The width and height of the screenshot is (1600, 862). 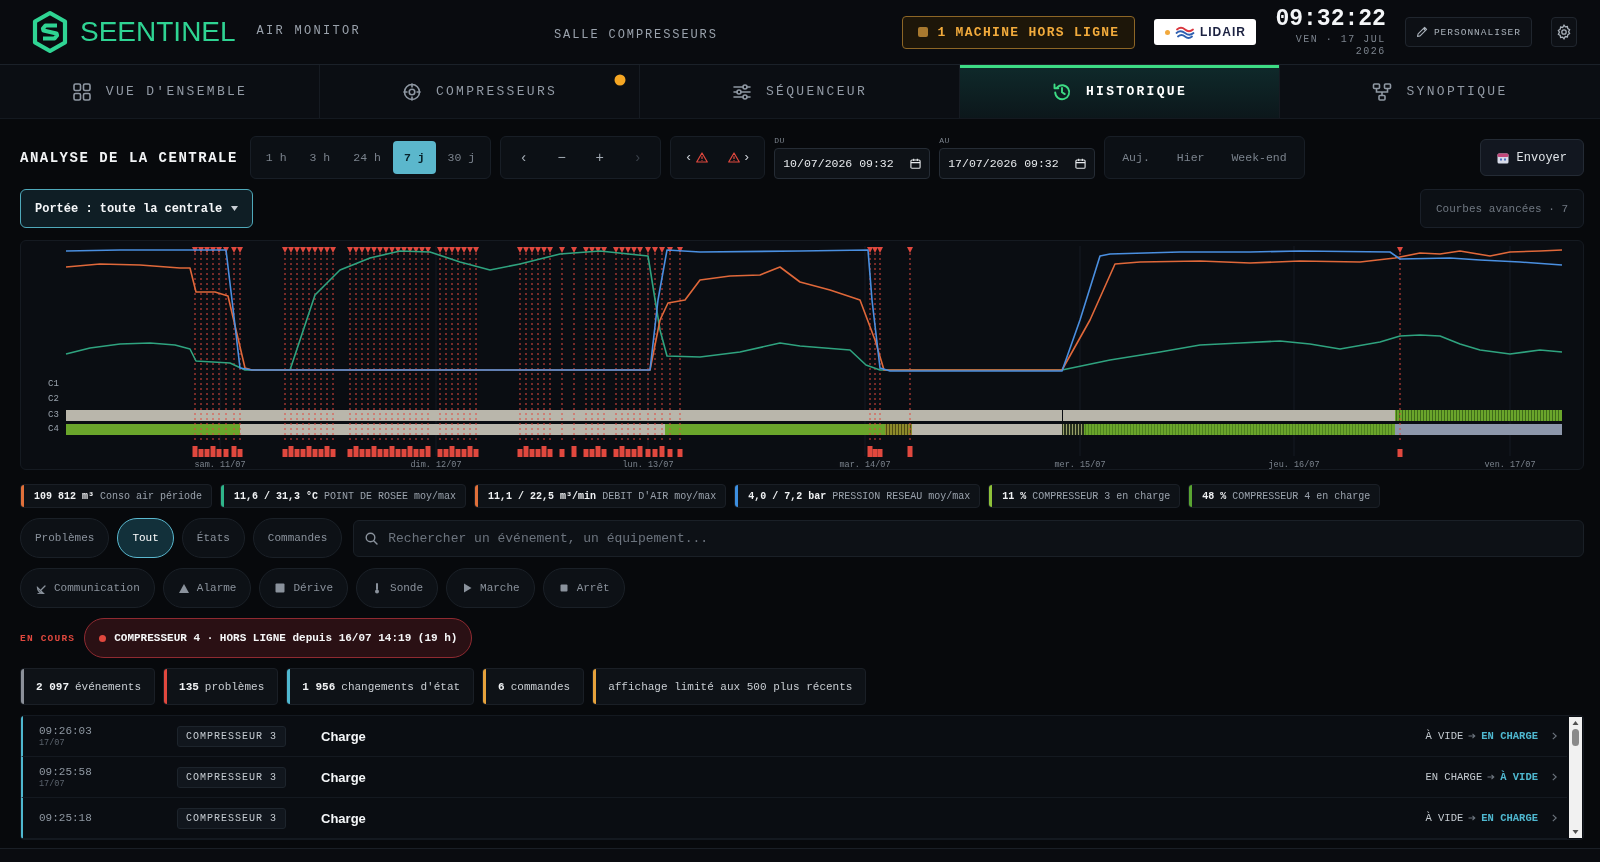 I want to click on stat-label: COMPRESSEUR 3 en charge, so click(x=1101, y=496).